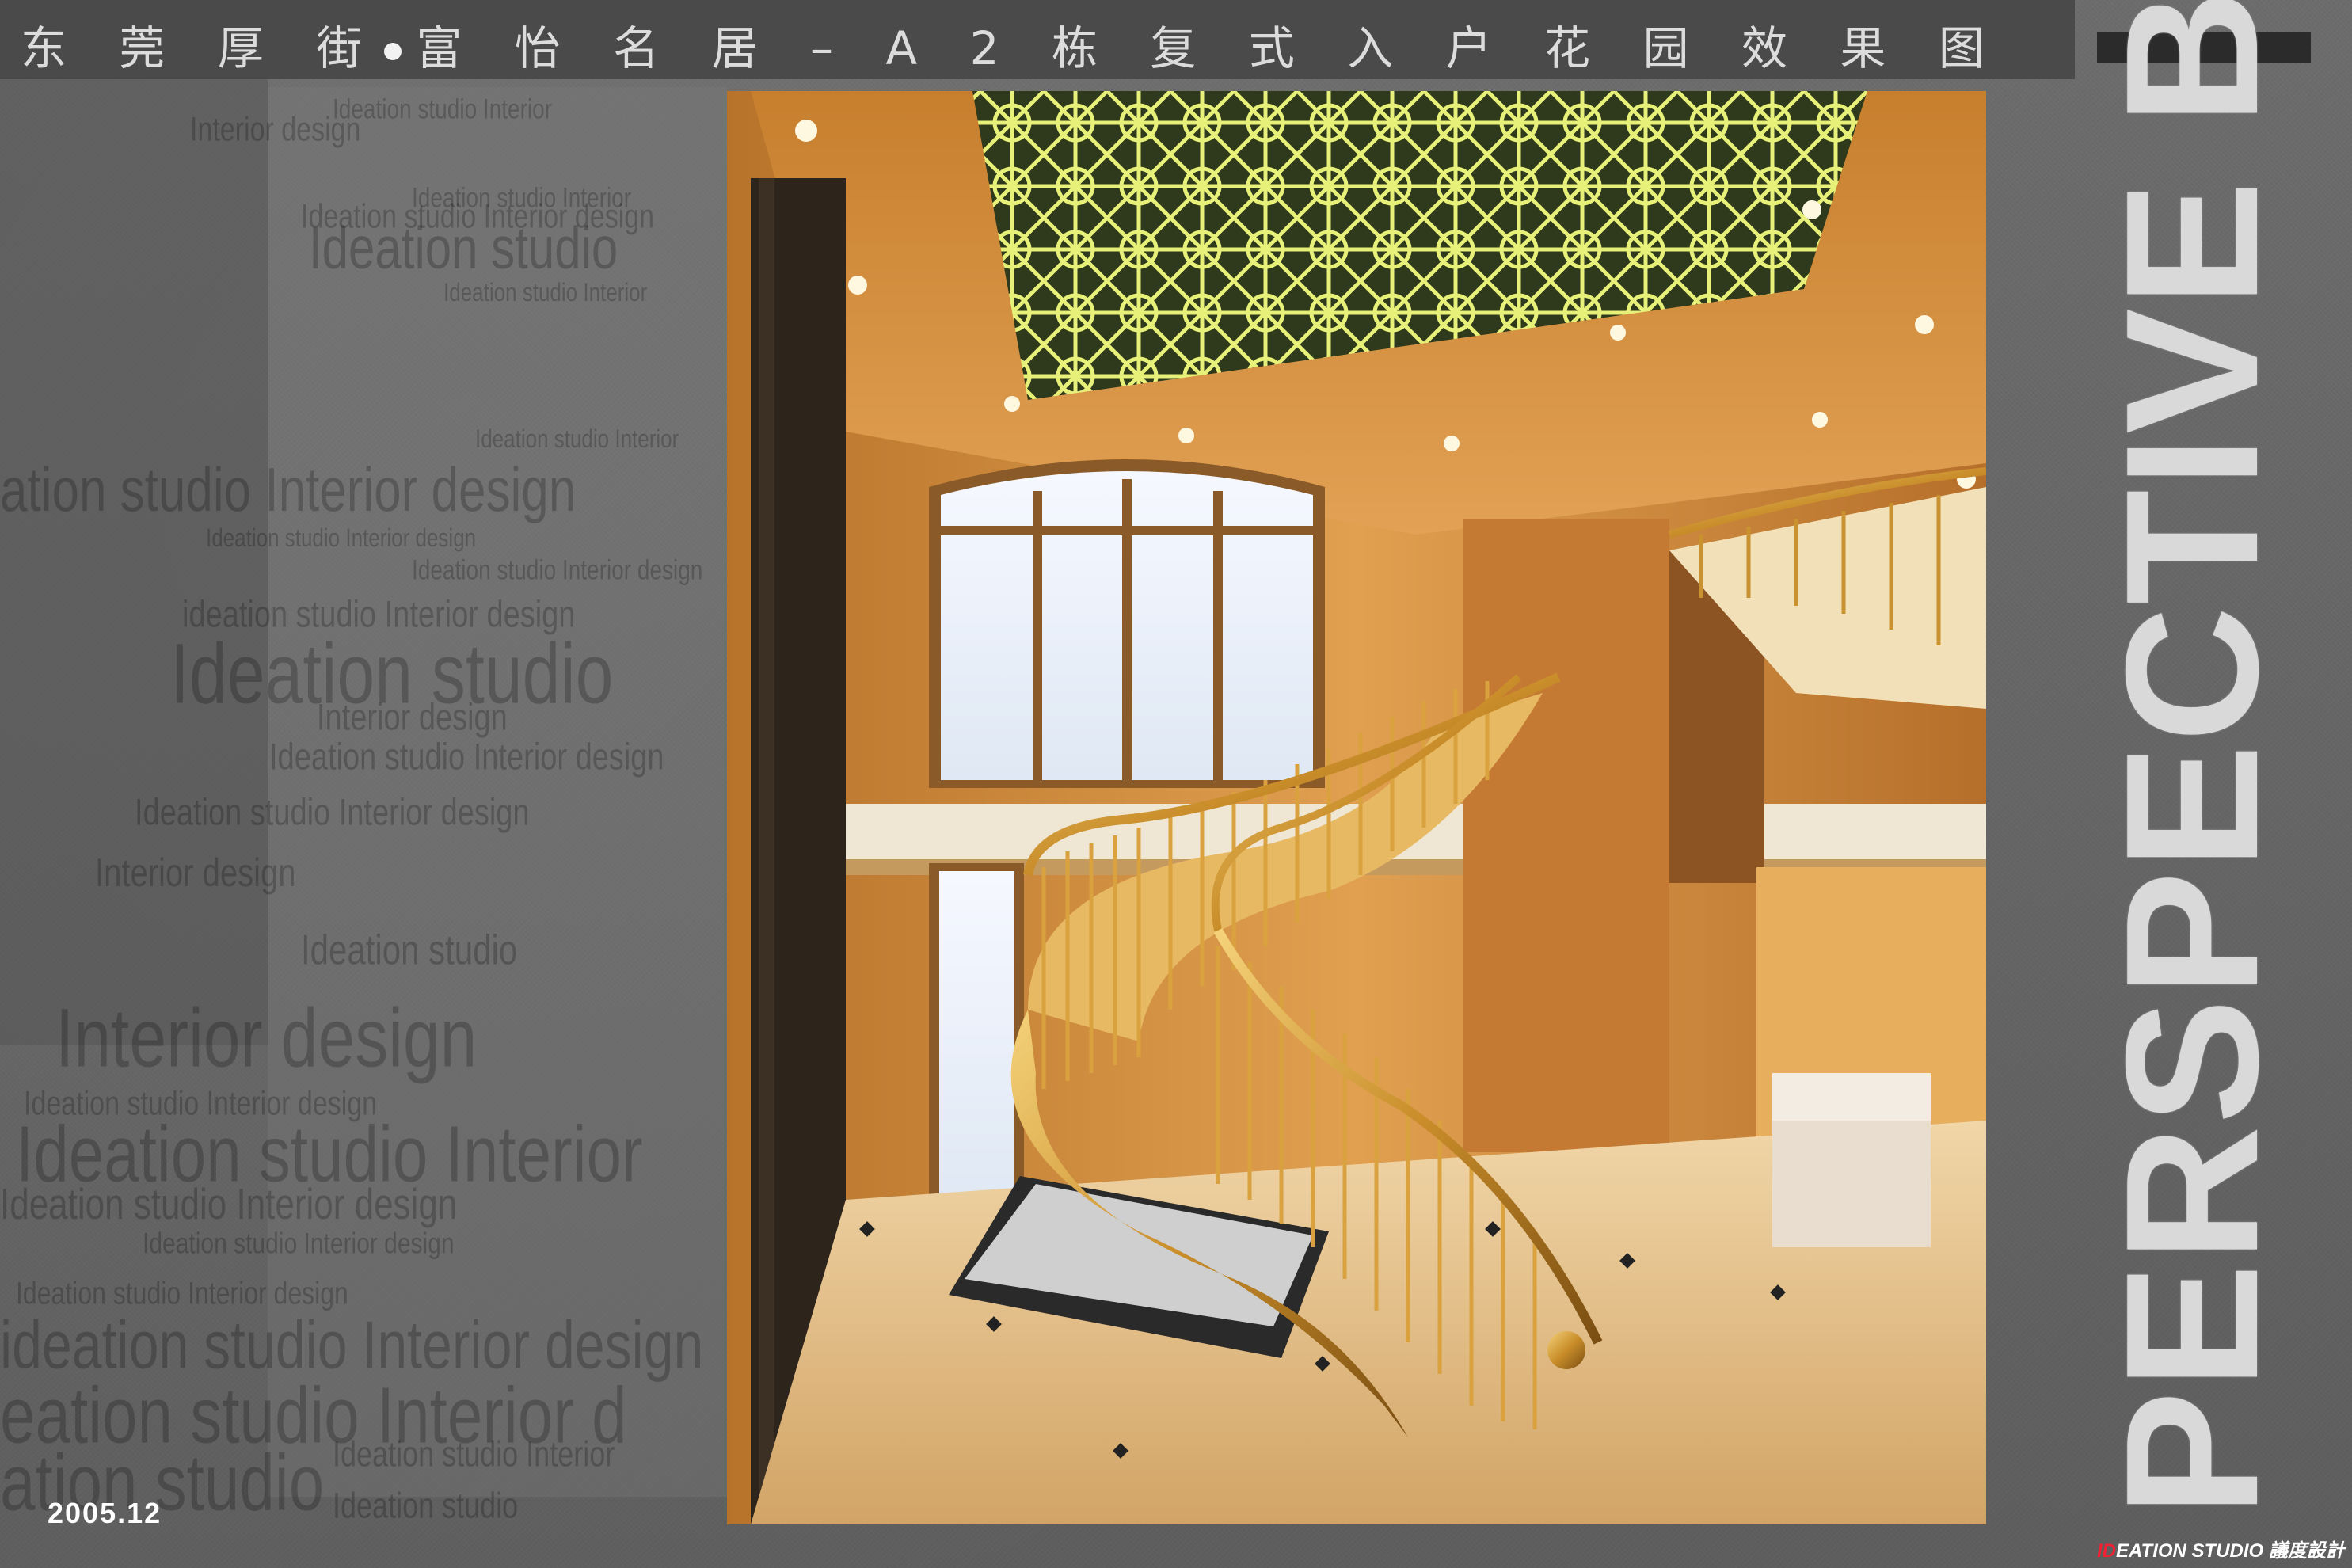 This screenshot has width=2352, height=1568. What do you see at coordinates (105, 1513) in the screenshot?
I see `date-label: 2005.12` at bounding box center [105, 1513].